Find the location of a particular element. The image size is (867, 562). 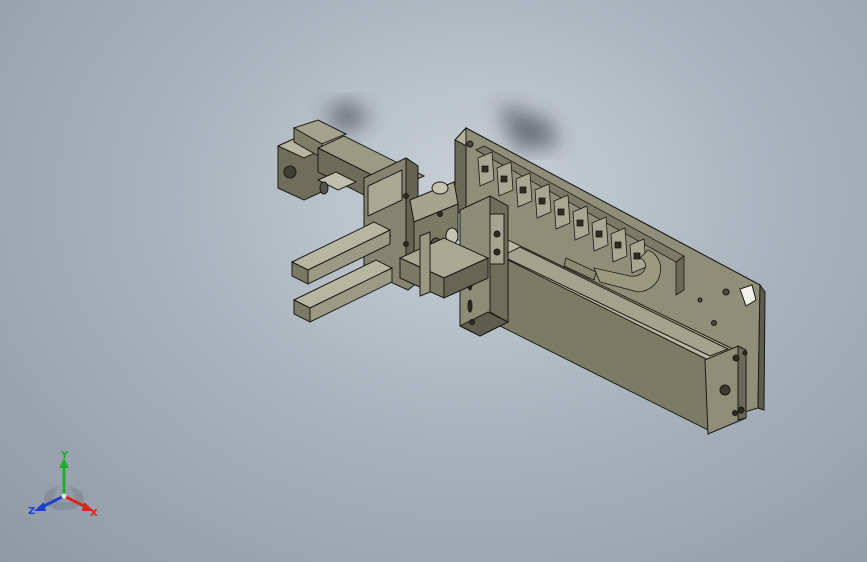

x-axis-label: X is located at coordinates (94, 513).